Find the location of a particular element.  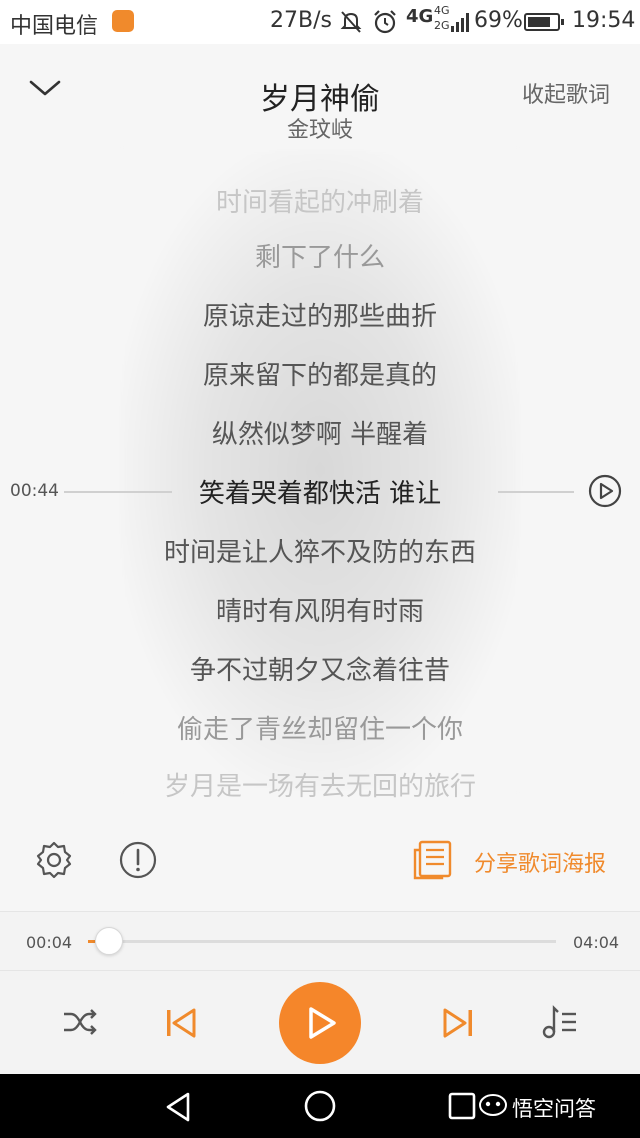

player-header: 岁月神偷 金玟岐 收起歌词 is located at coordinates (320, 94).